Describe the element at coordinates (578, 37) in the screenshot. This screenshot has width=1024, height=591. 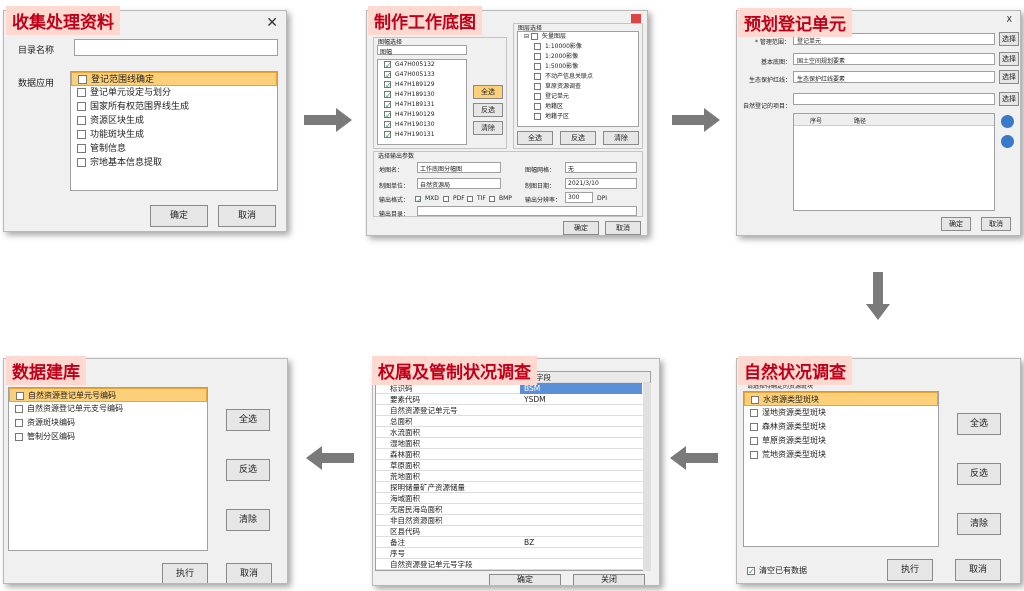
I see `list-item: ⊟ 矢量图层` at that location.